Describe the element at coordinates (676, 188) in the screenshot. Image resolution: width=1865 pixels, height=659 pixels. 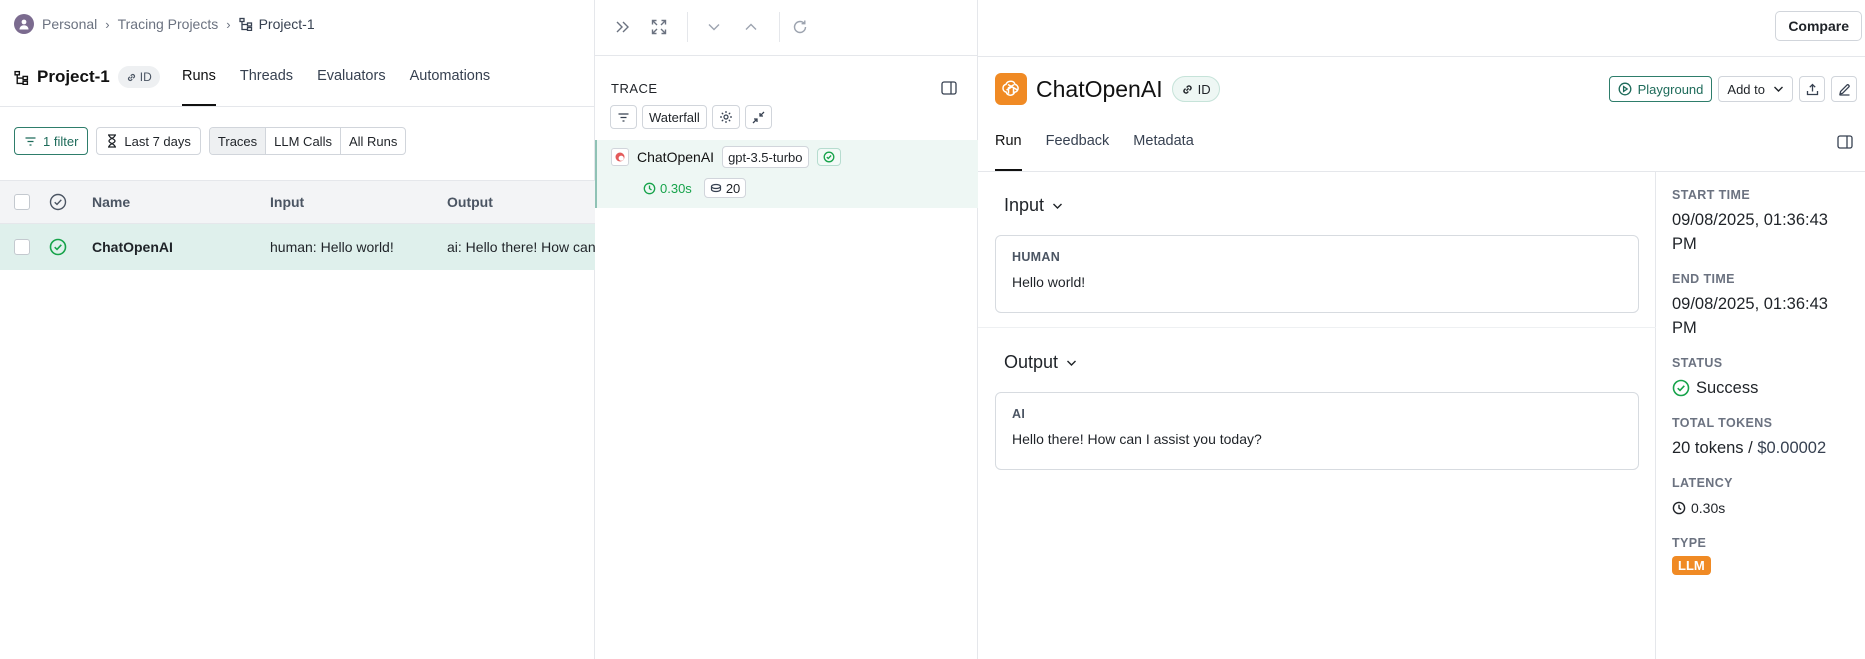
I see `latency-value: 0.30s` at that location.